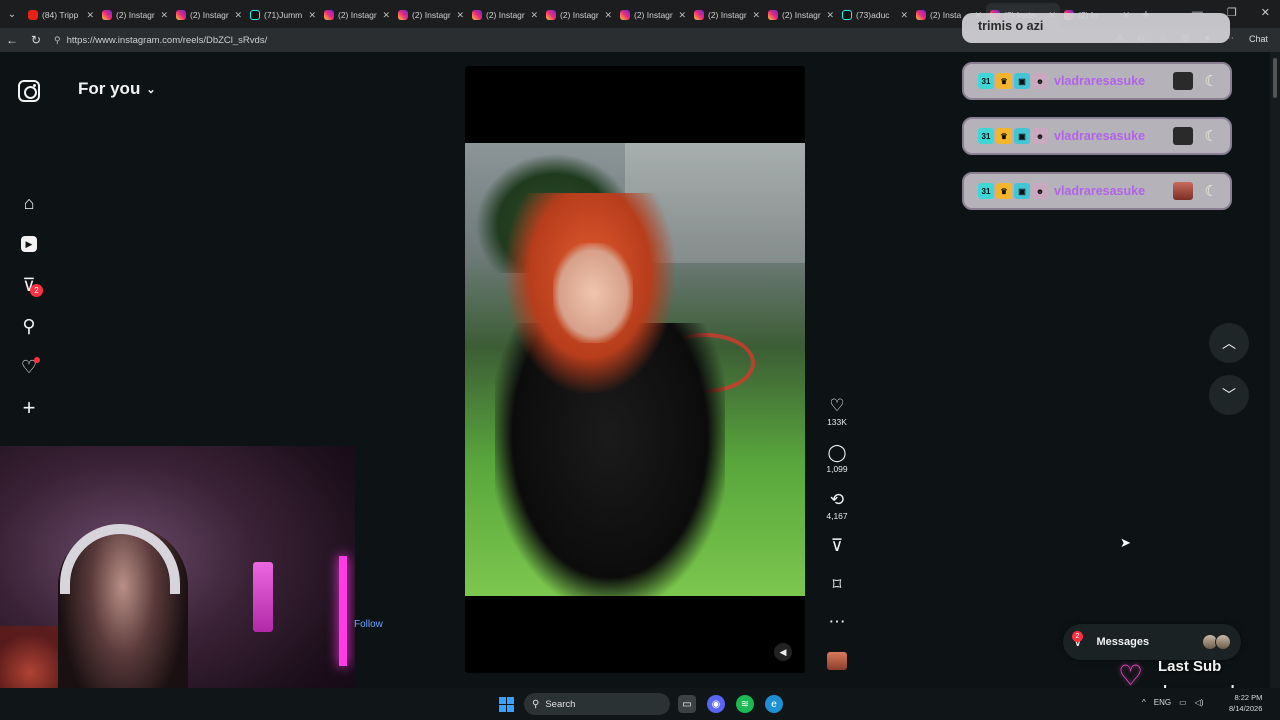 This screenshot has height=720, width=1280. I want to click on site-info-icon: ⚲, so click(57, 40).